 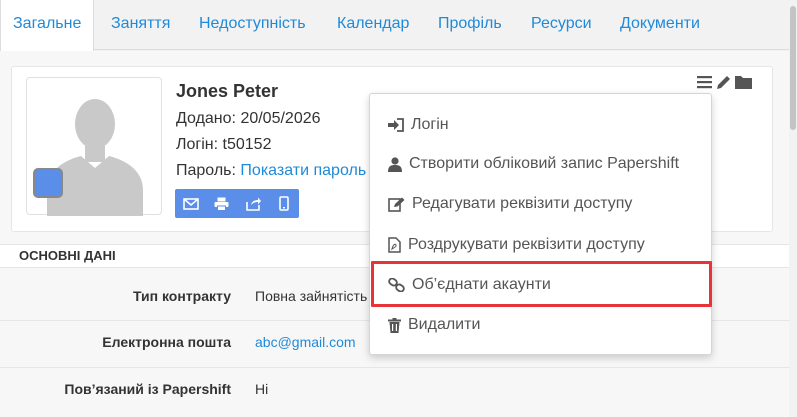 I want to click on mobile-phone-icon, so click(x=283, y=203).